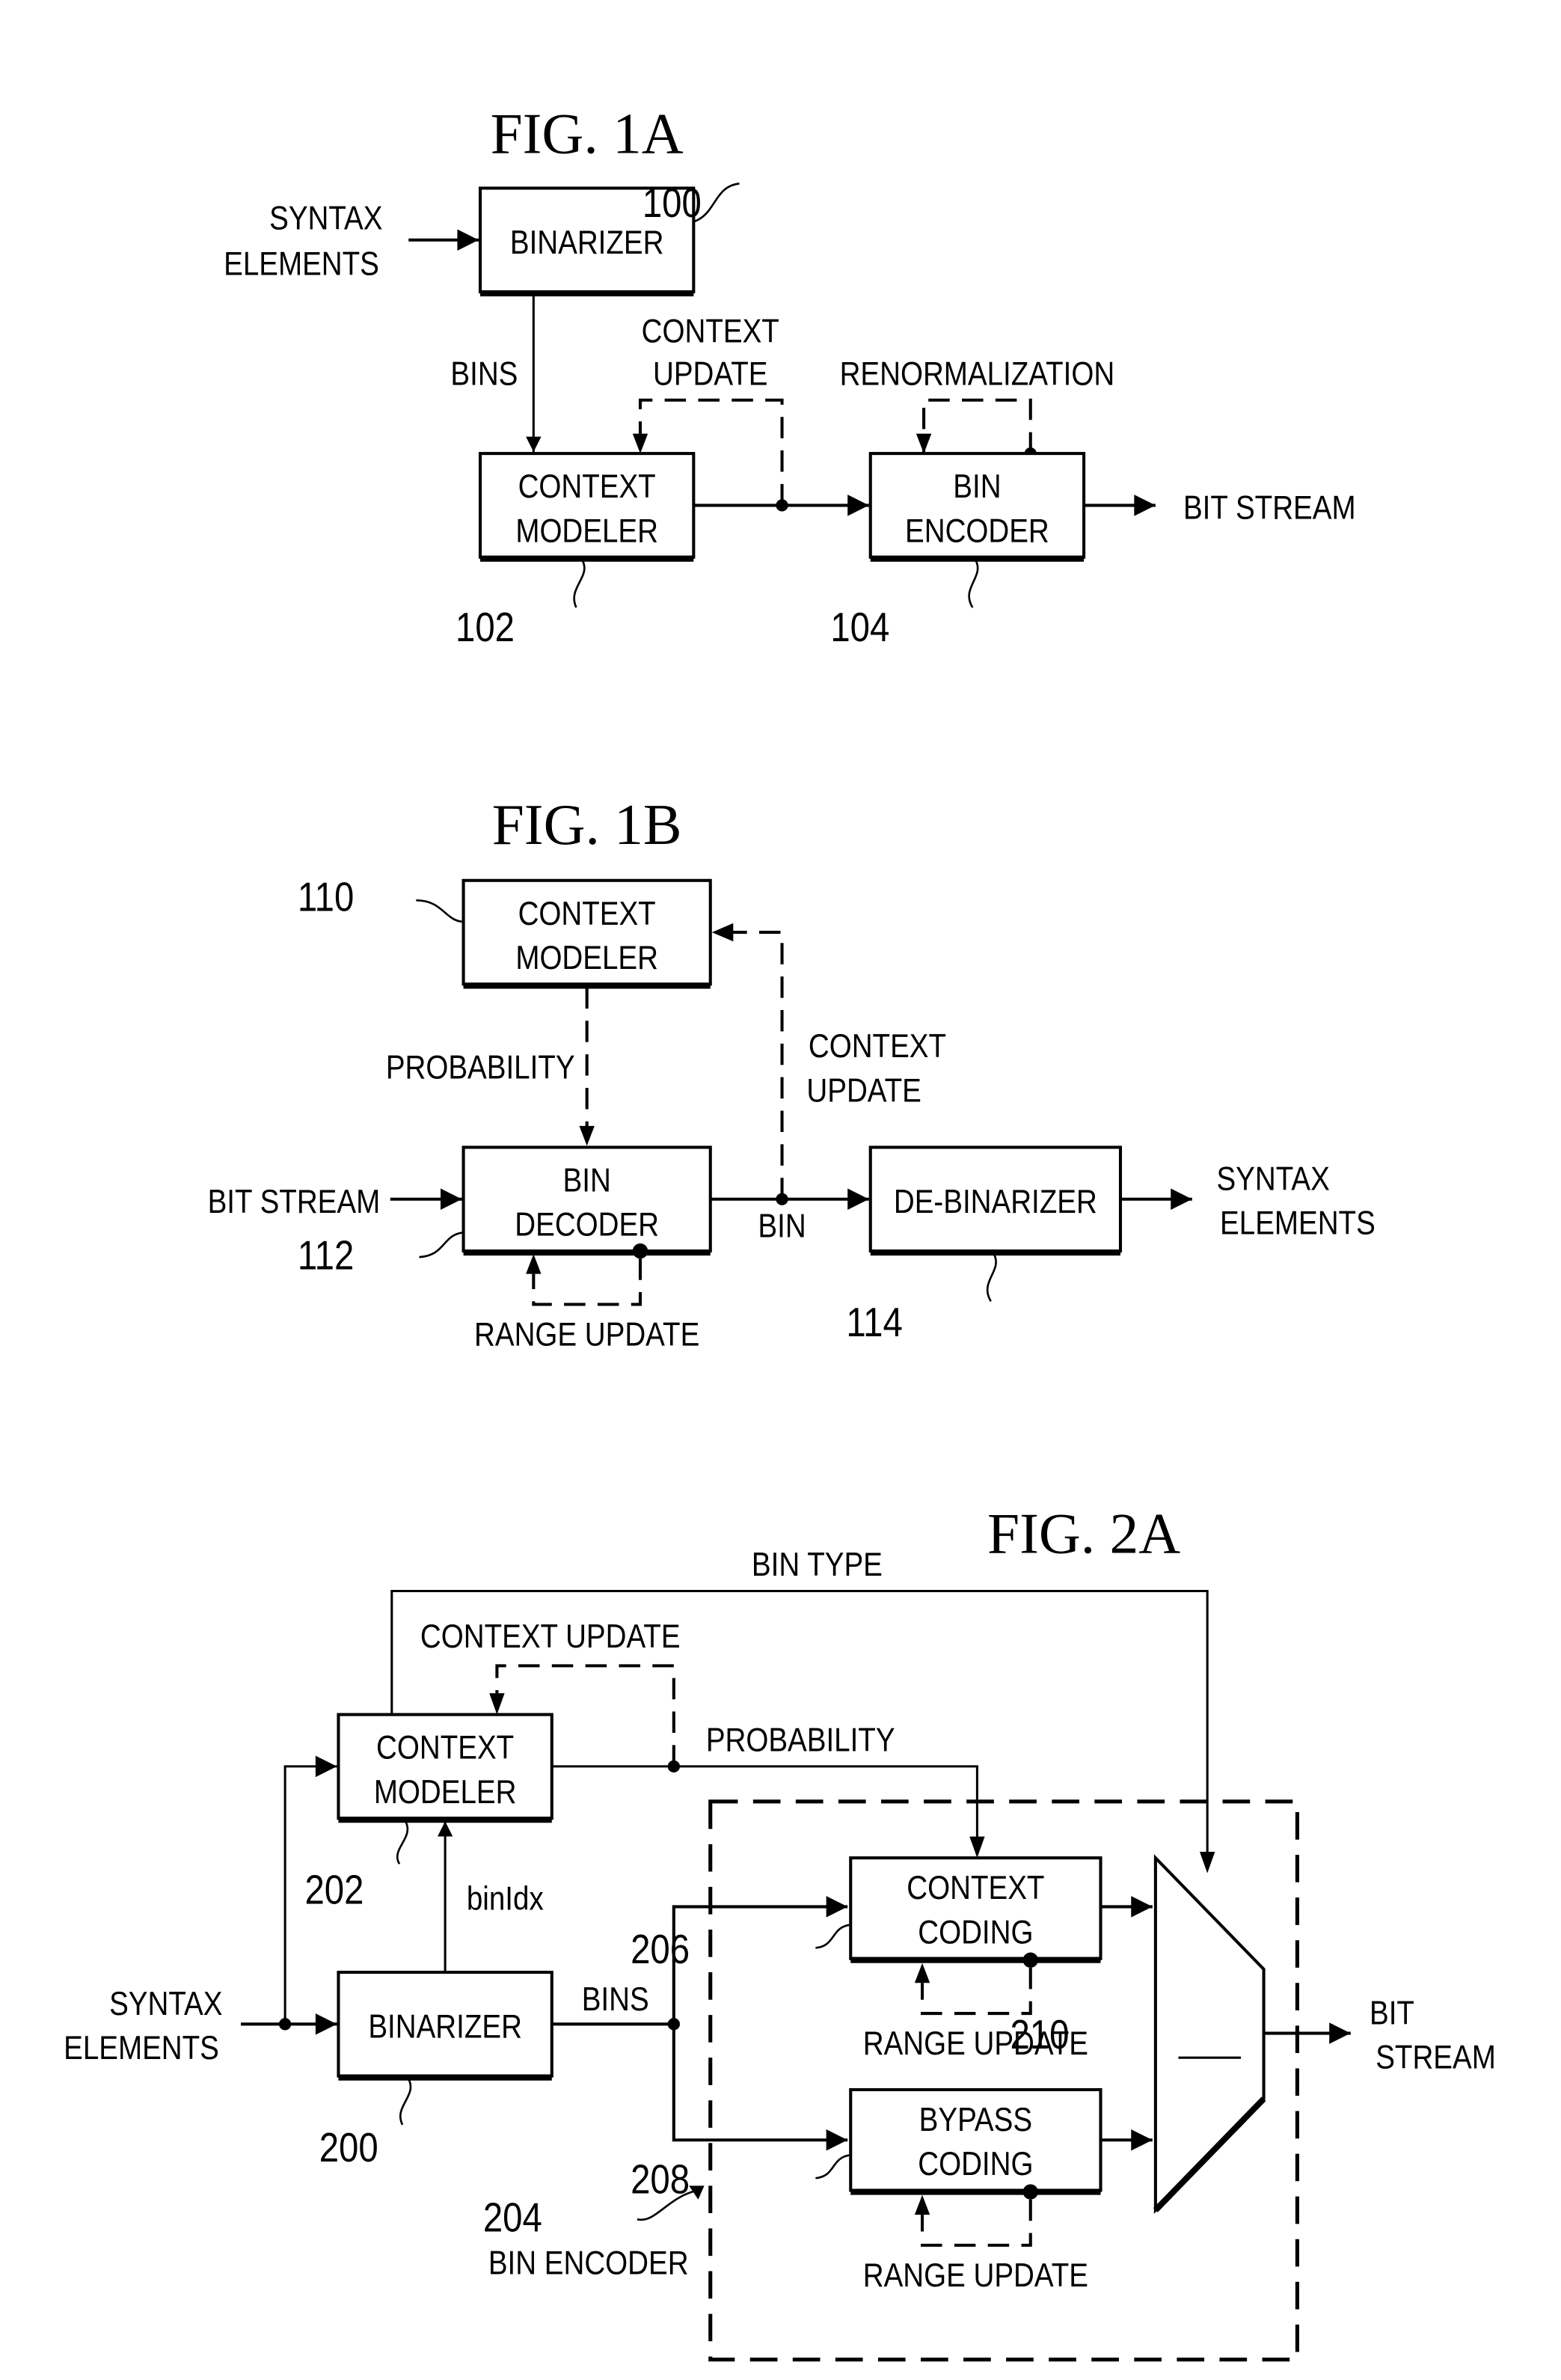  Describe the element at coordinates (301, 263) in the screenshot. I see `fig1a-input-label-line2: ELEMENTS` at that location.